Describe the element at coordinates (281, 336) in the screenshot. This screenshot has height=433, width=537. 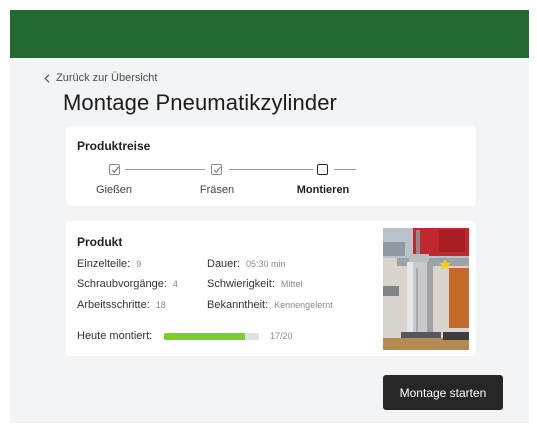
I see `progress-count: 17/20` at that location.